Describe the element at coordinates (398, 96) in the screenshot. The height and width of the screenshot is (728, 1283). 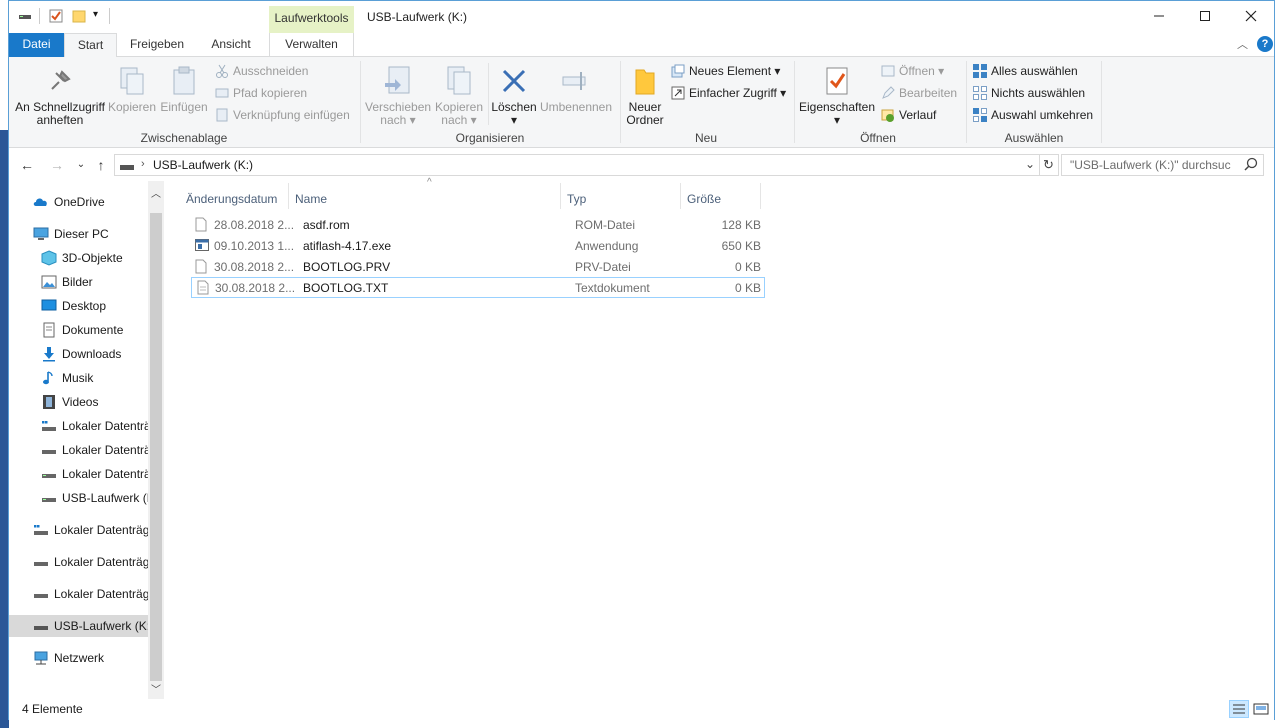
I see `move-to-button: Verschieben nach ▾` at that location.